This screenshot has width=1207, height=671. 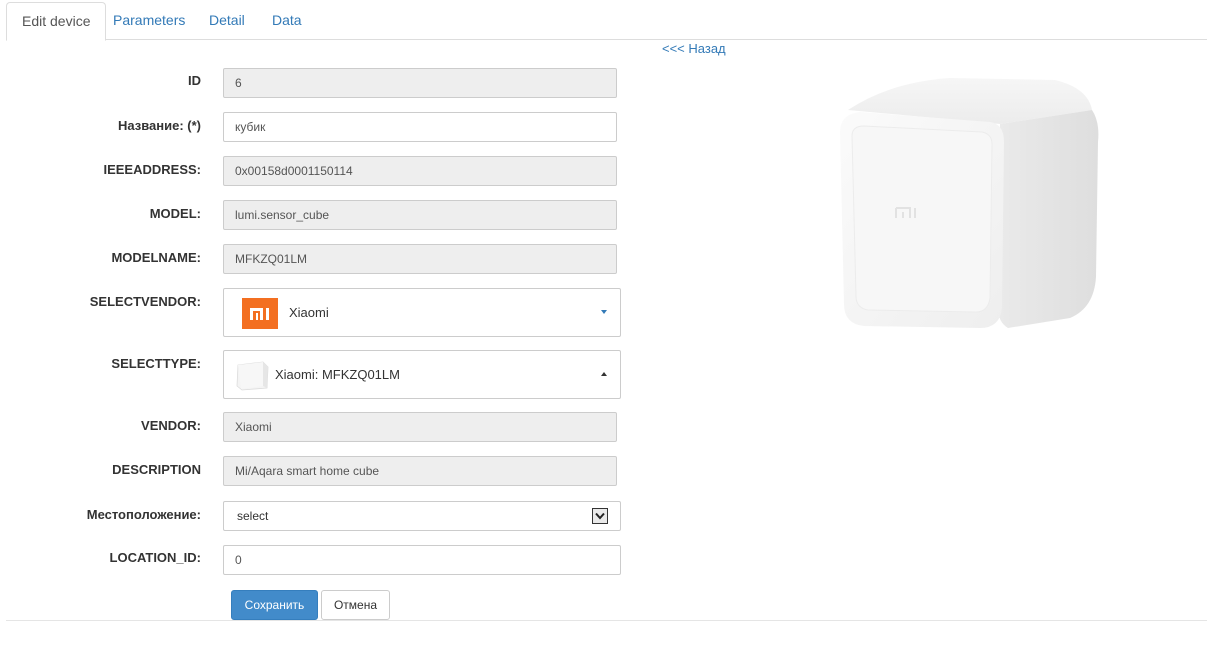 What do you see at coordinates (155, 557) in the screenshot?
I see `location-id-label: LOCATION_ID:` at bounding box center [155, 557].